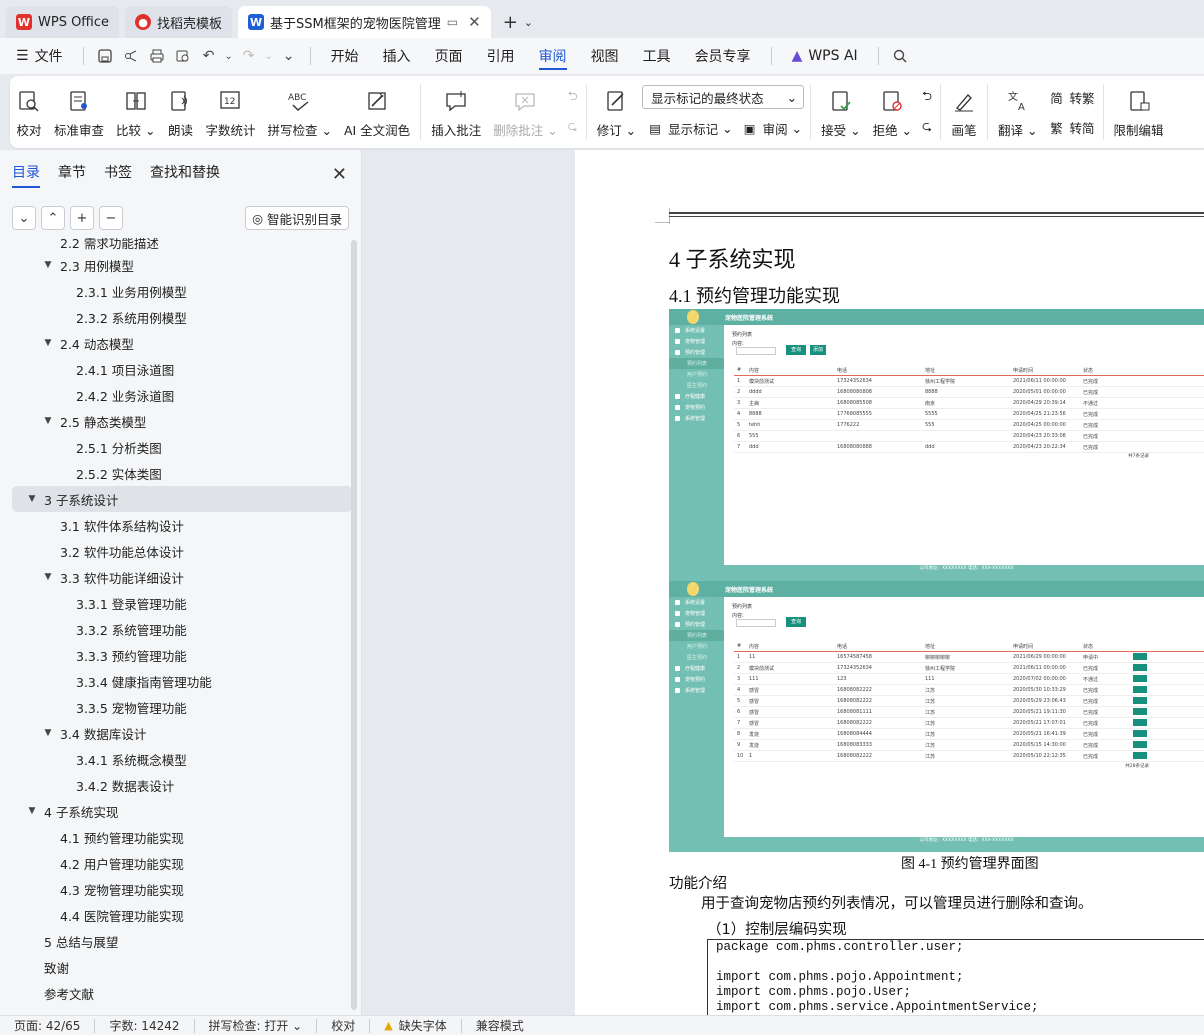 The height and width of the screenshot is (1035, 1204). What do you see at coordinates (182, 499) in the screenshot?
I see `toc-item: ▼ 3 子系统设计` at bounding box center [182, 499].